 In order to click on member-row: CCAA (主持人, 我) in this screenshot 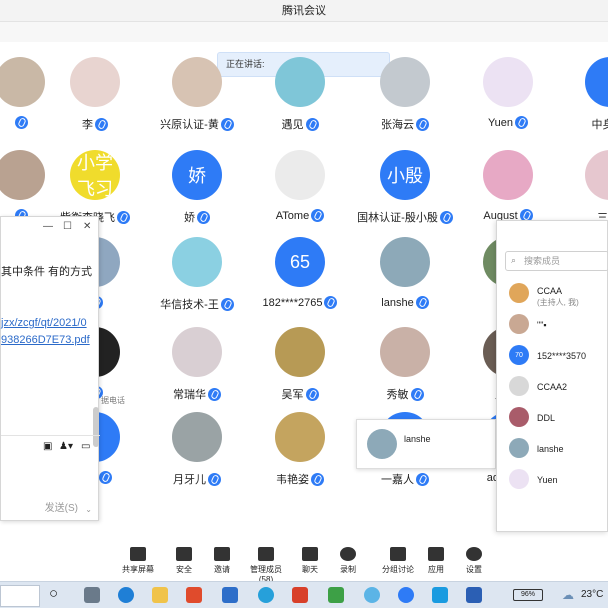, I will do `click(558, 295)`.